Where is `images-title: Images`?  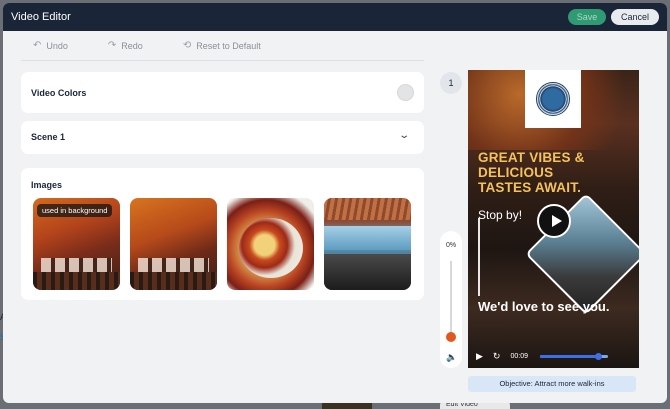 images-title: Images is located at coordinates (47, 185).